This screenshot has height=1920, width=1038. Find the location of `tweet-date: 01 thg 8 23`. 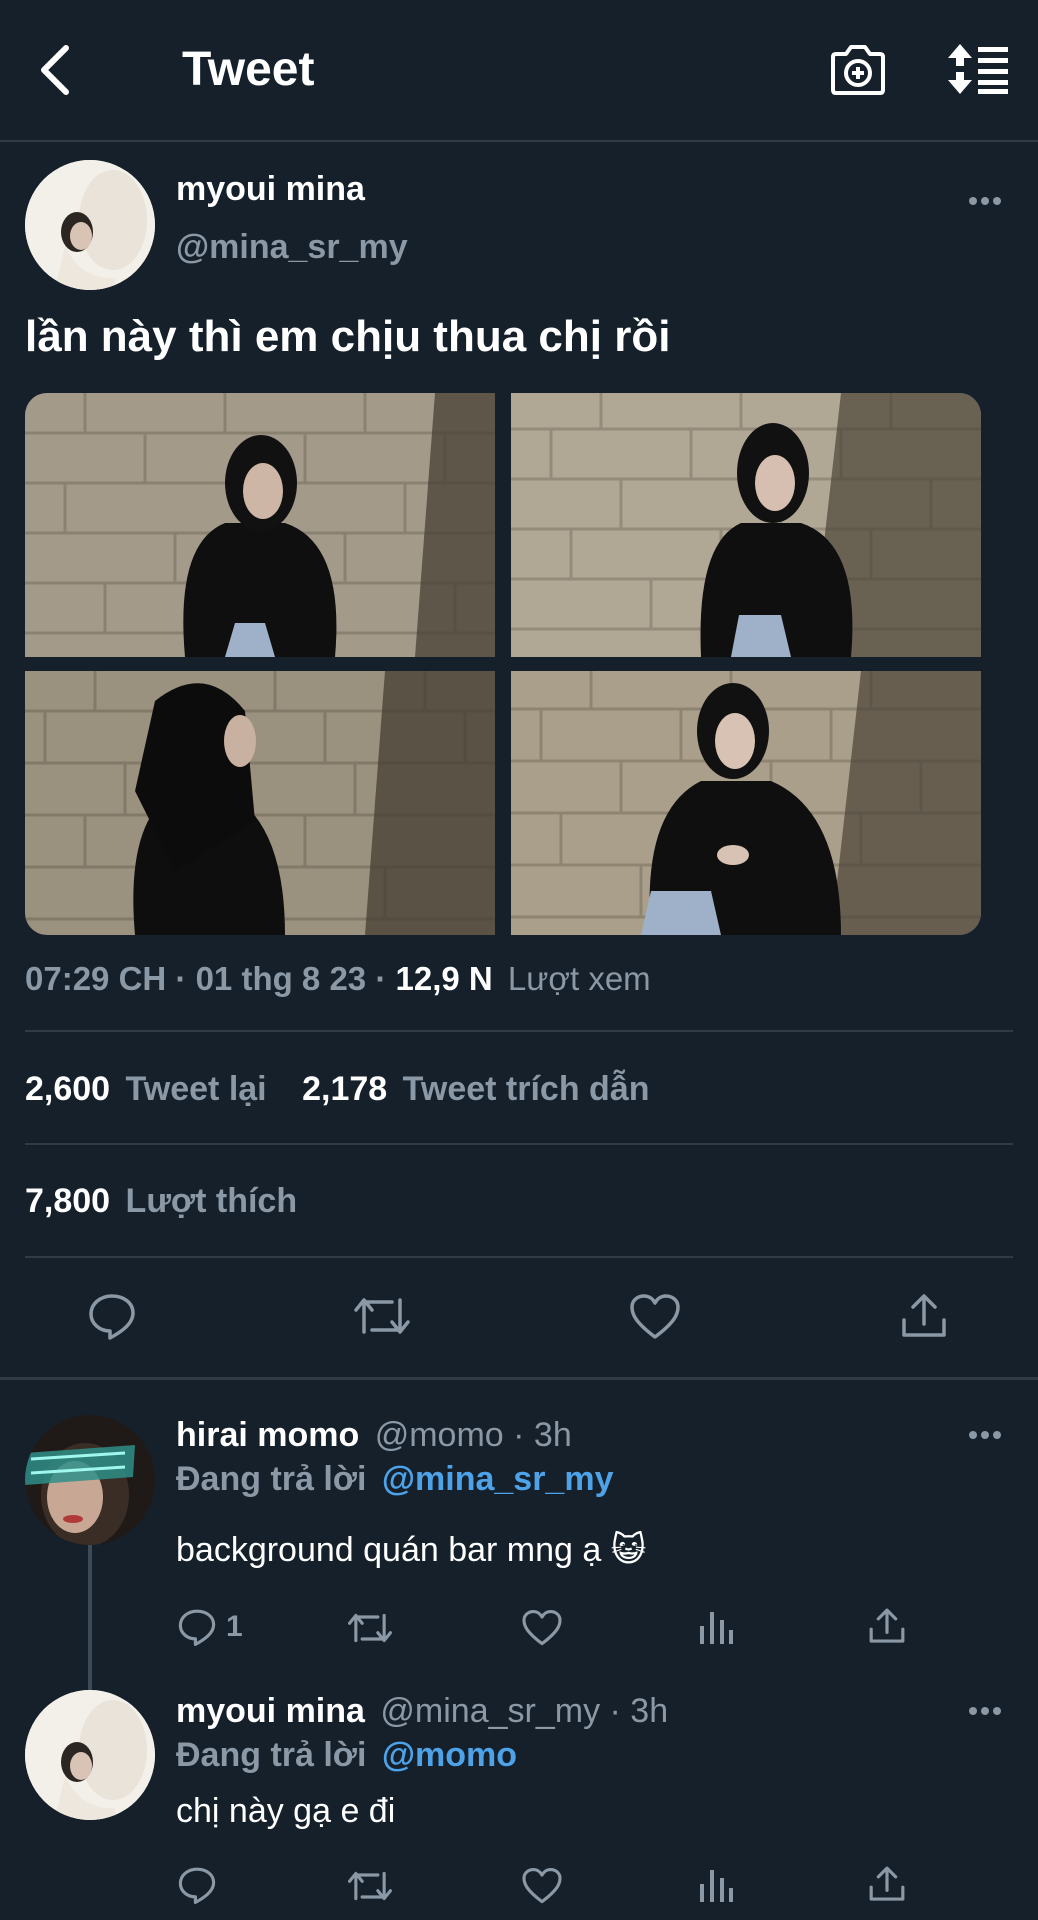

tweet-date: 01 thg 8 23 is located at coordinates (281, 978).